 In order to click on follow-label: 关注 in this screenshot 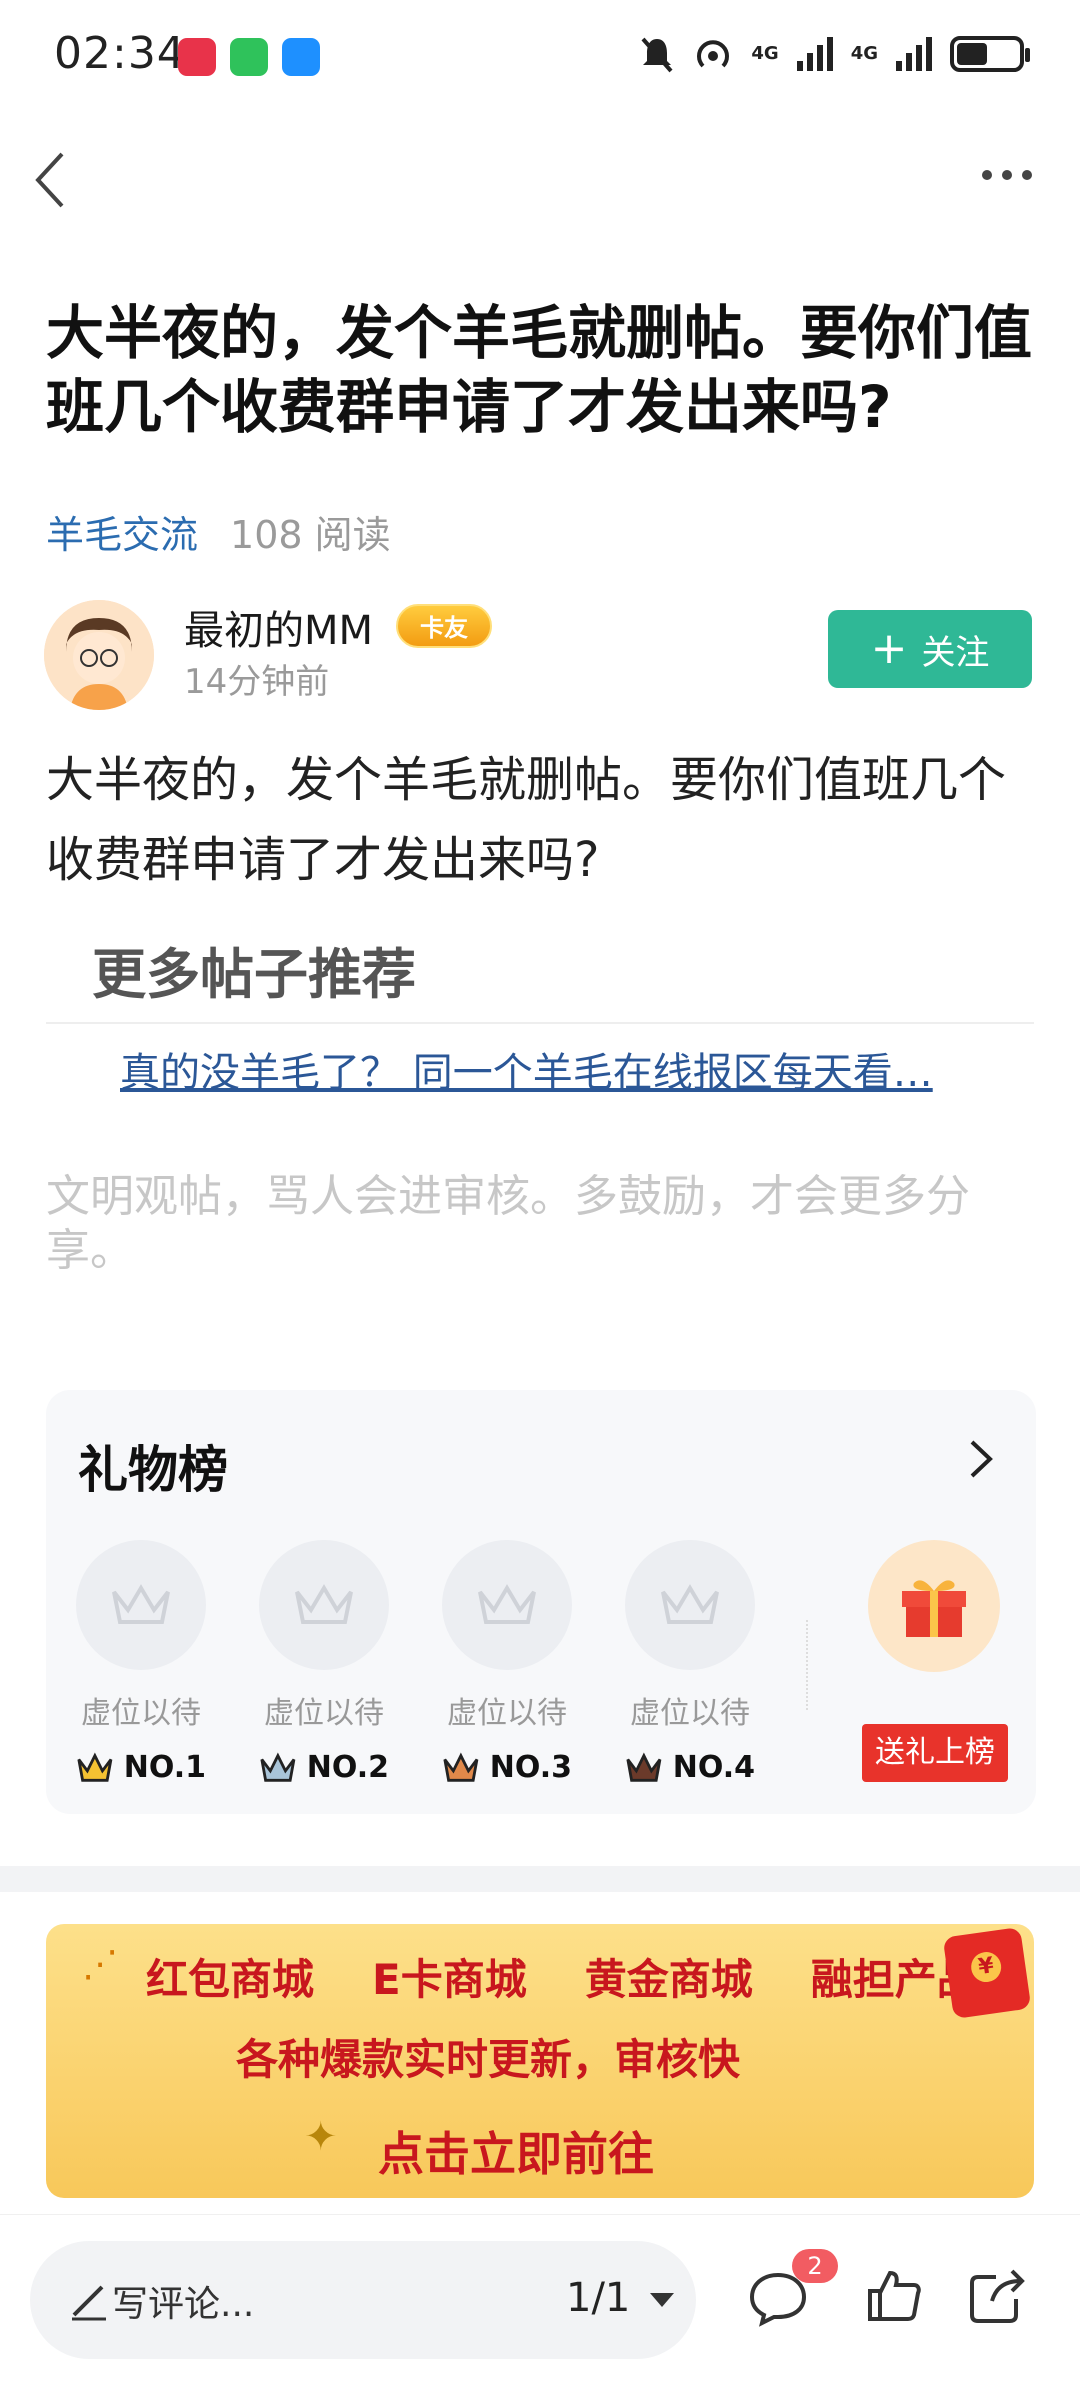, I will do `click(955, 652)`.